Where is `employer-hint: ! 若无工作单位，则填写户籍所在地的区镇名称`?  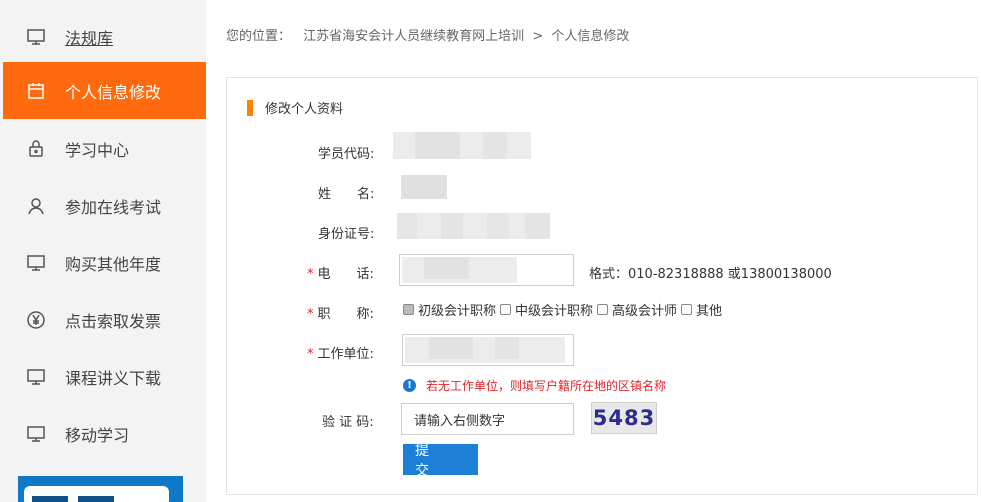 employer-hint: ! 若无工作单位，则填写户籍所在地的区镇名称 is located at coordinates (534, 385).